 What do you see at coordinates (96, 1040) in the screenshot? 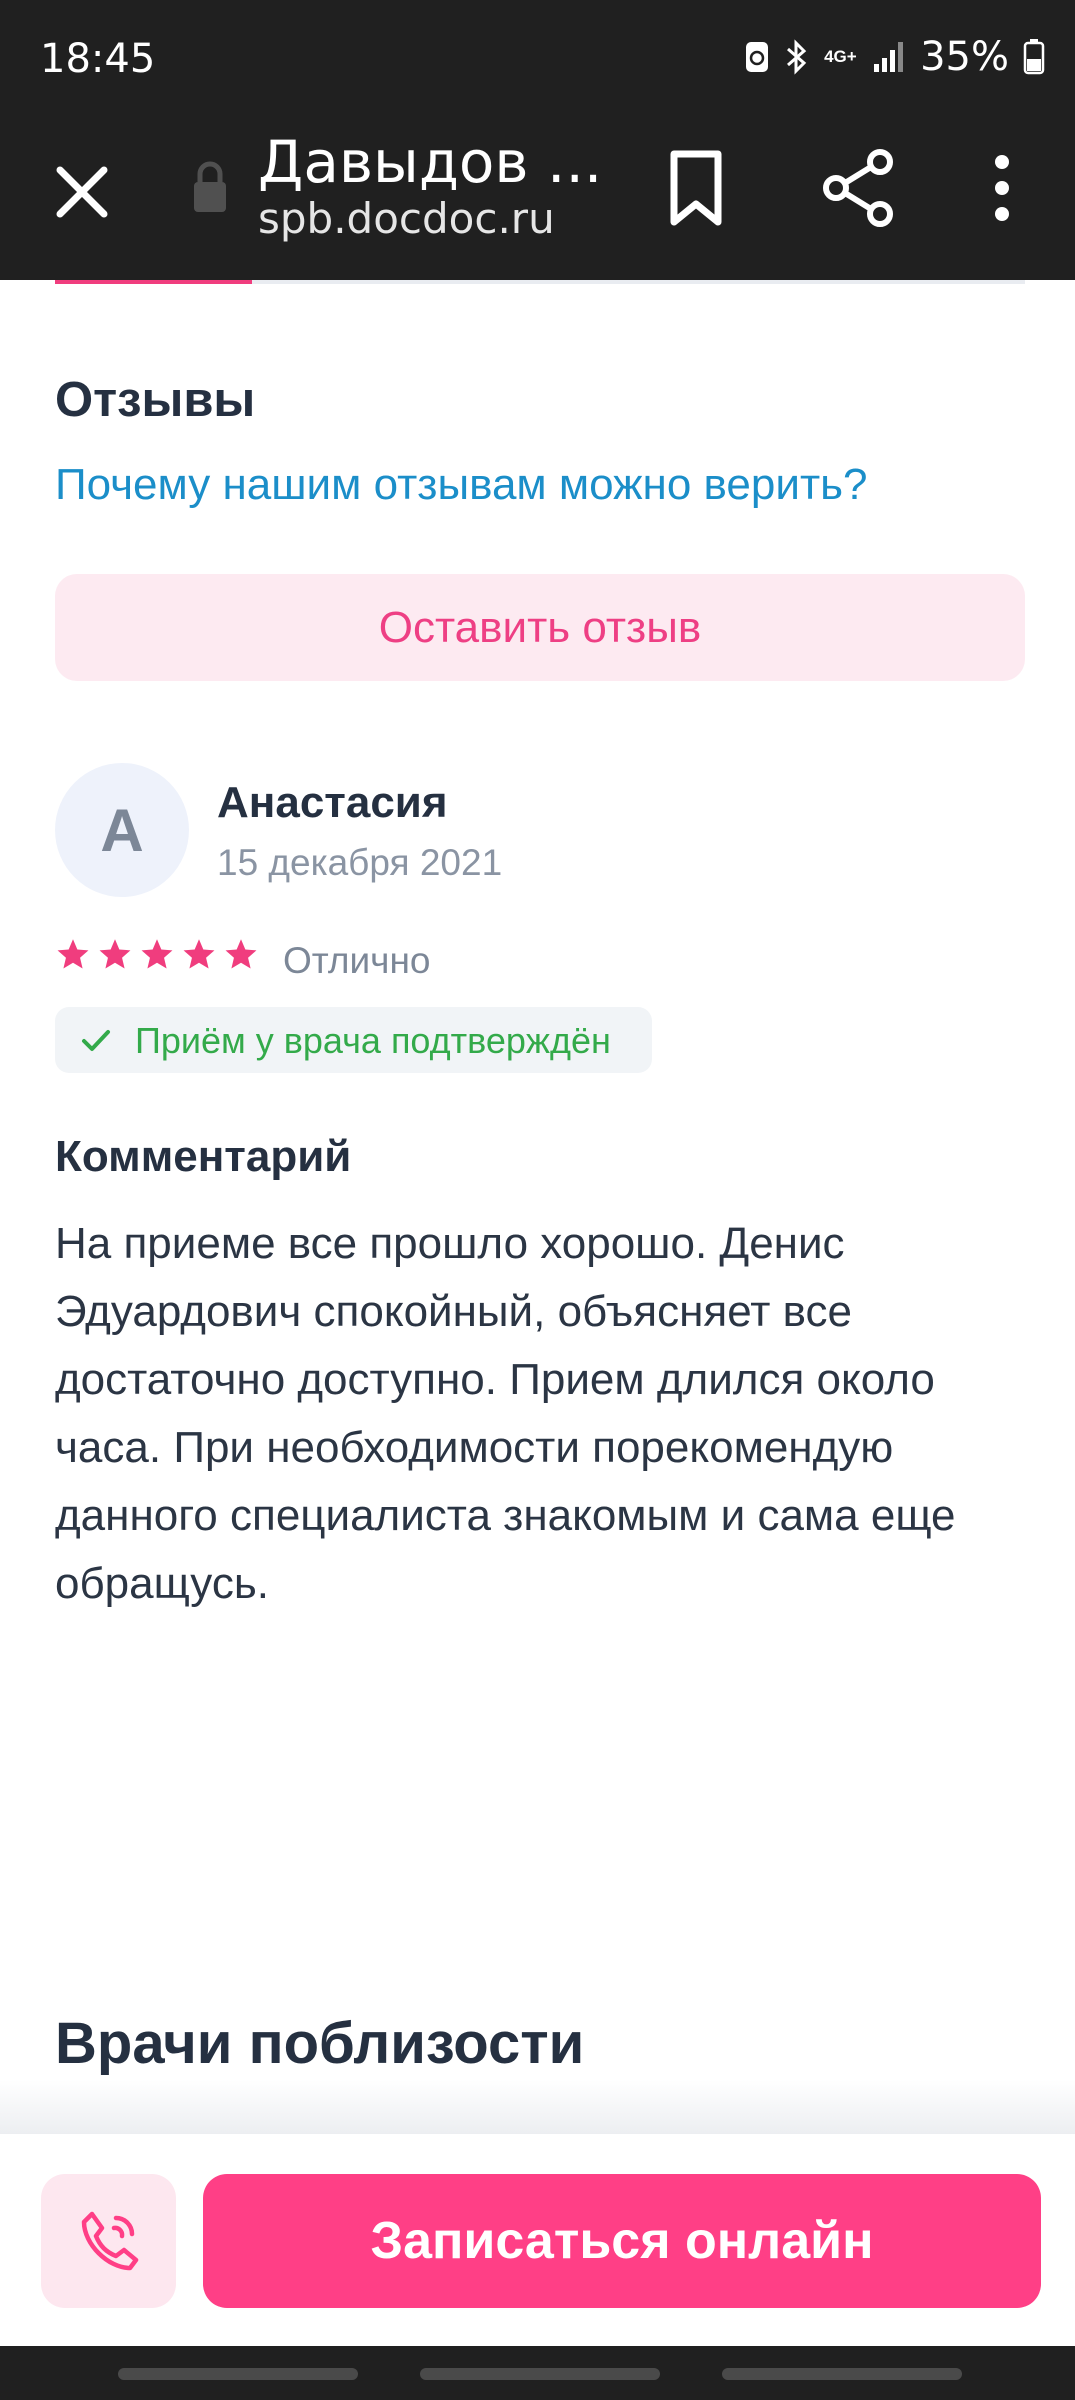
I see `check-icon` at bounding box center [96, 1040].